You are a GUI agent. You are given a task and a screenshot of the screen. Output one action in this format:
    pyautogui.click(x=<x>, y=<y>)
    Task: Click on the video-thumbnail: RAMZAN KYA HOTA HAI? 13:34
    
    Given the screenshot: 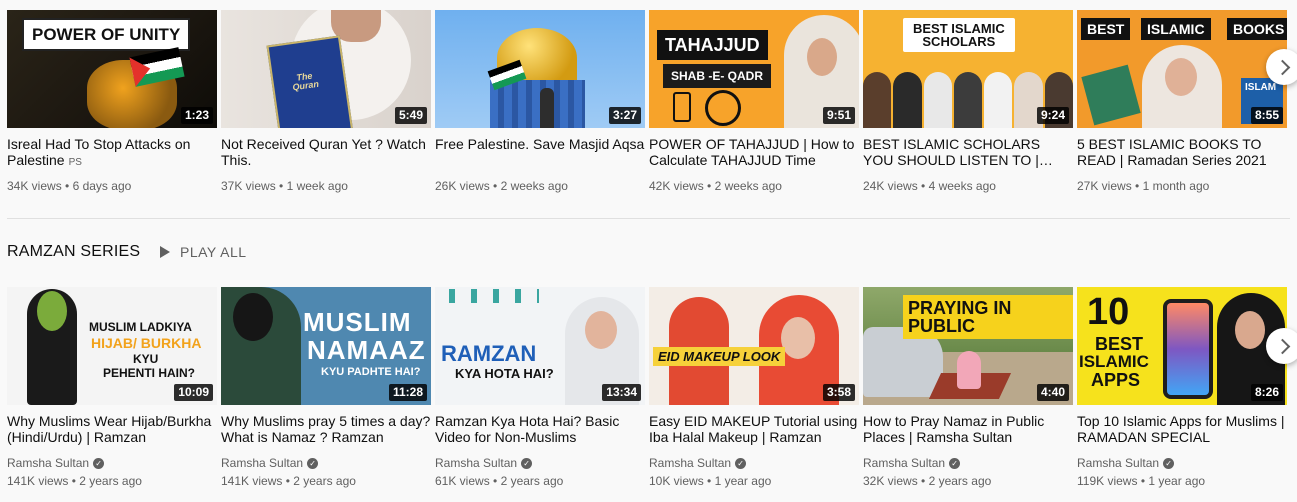 What is the action you would take?
    pyautogui.click(x=540, y=346)
    